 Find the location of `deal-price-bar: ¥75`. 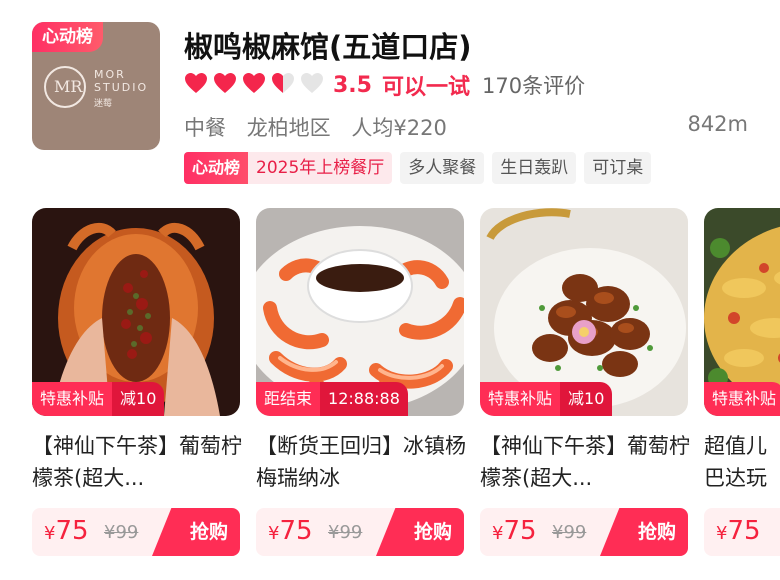

deal-price-bar: ¥75 is located at coordinates (742, 532).